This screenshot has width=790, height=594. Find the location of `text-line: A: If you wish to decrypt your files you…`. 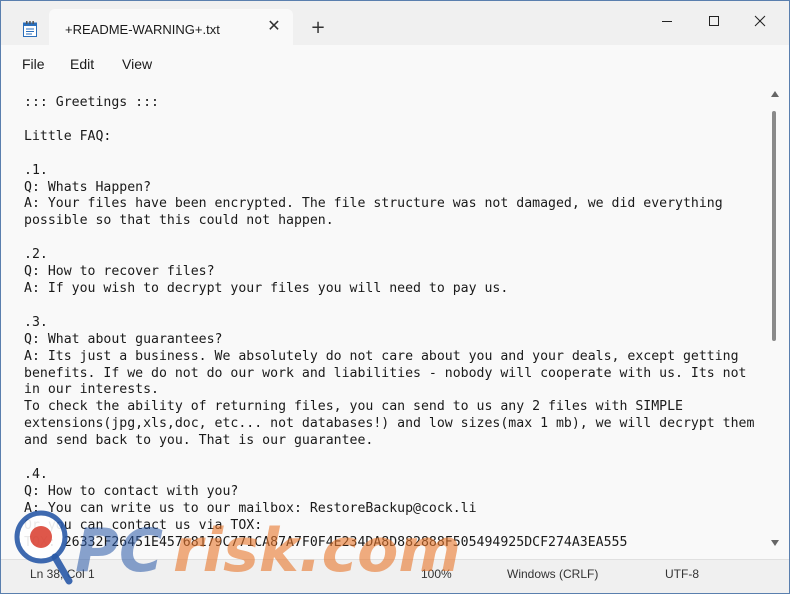

text-line: A: If you wish to decrypt your files you… is located at coordinates (393, 289).